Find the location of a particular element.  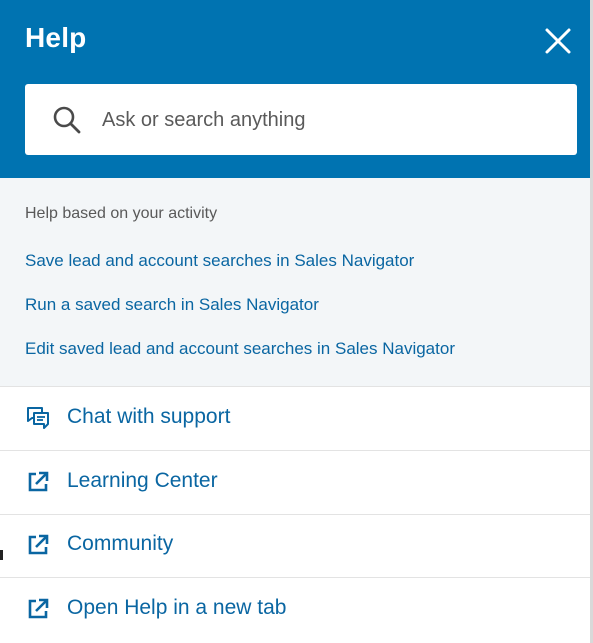

menu-item-label: Learning Center is located at coordinates (142, 480).